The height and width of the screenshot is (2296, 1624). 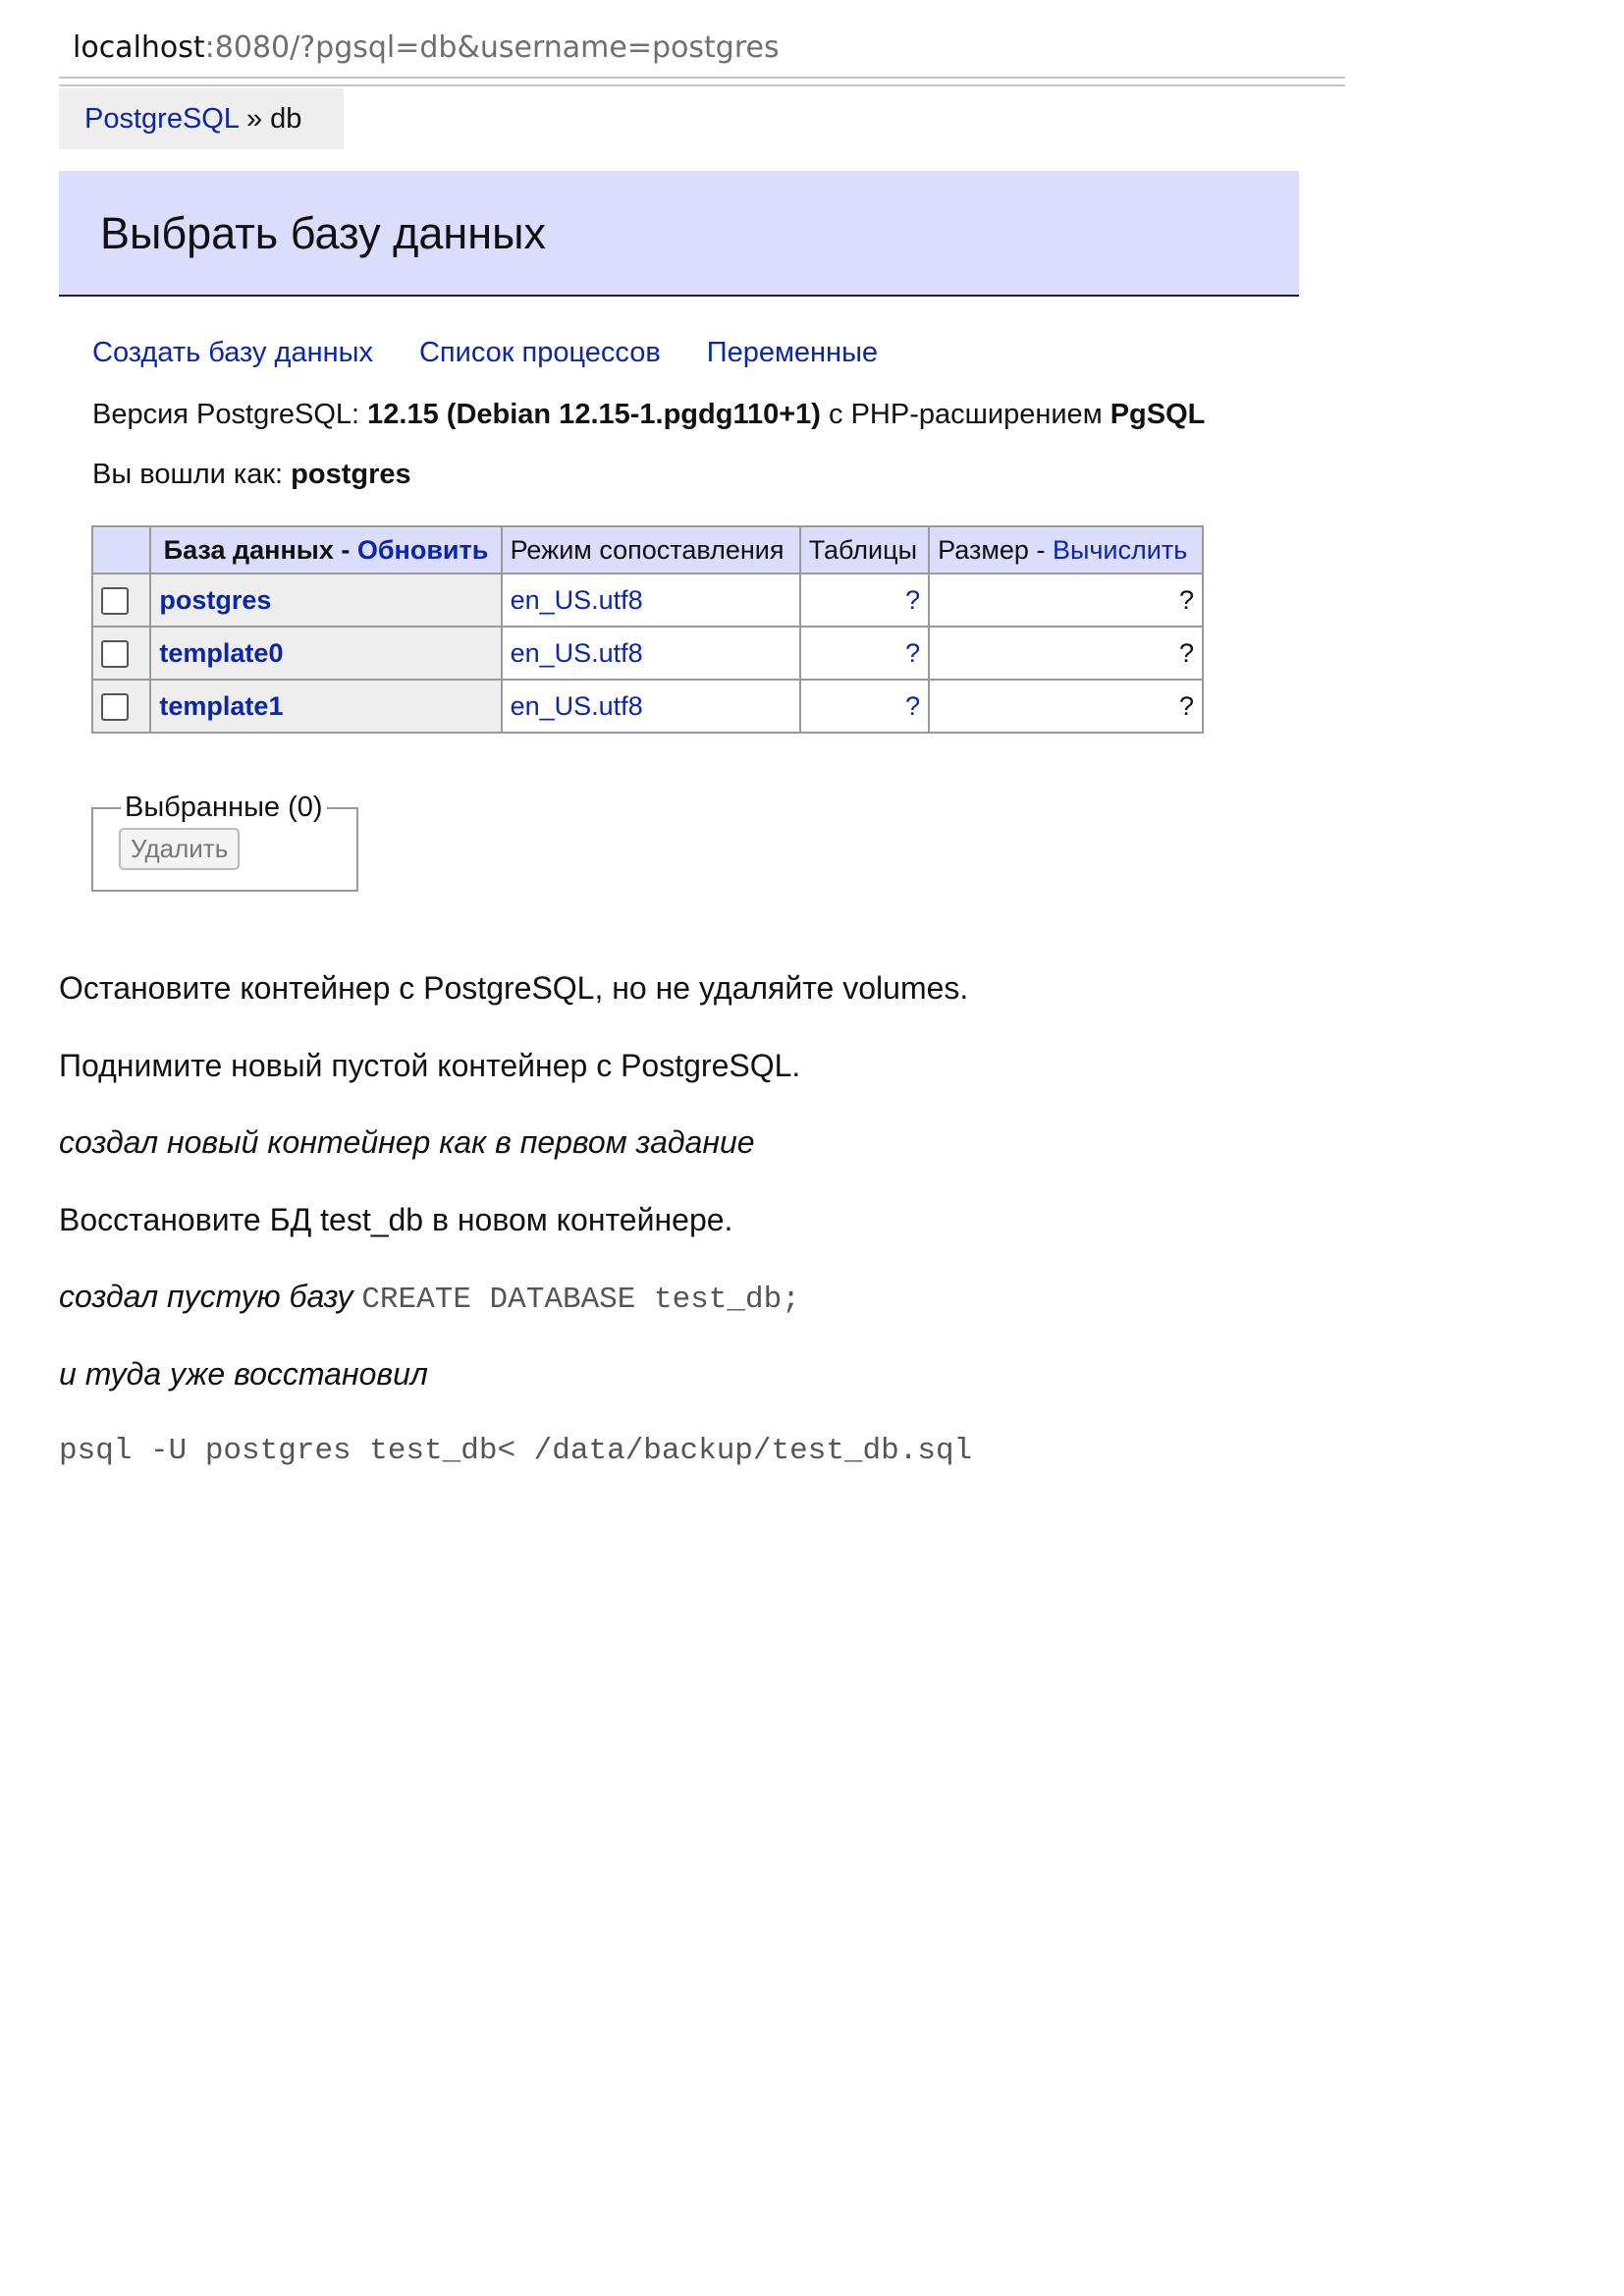 I want to click on header-database-label: База данных, so click(x=248, y=549).